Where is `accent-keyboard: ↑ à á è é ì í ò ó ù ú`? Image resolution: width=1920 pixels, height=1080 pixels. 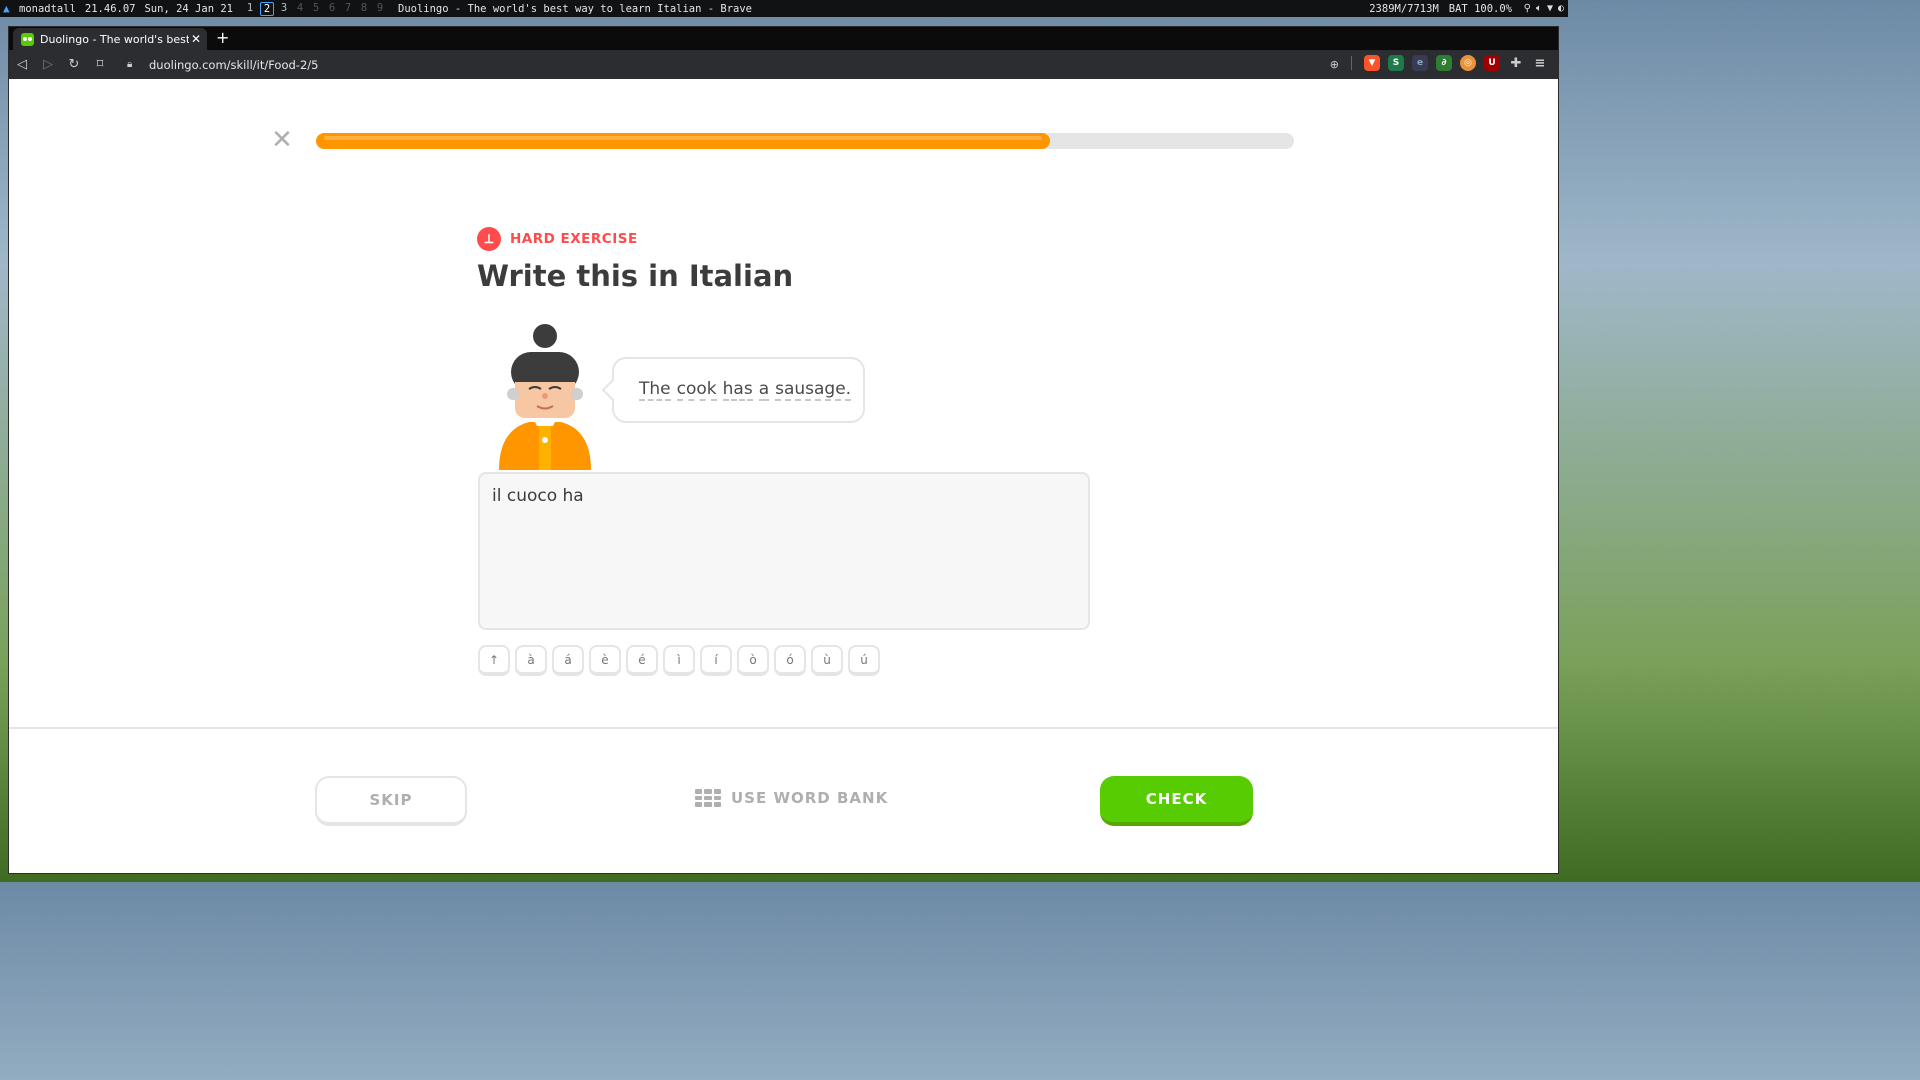 accent-keyboard: ↑ à á è é ì í ò ó ù ú is located at coordinates (679, 660).